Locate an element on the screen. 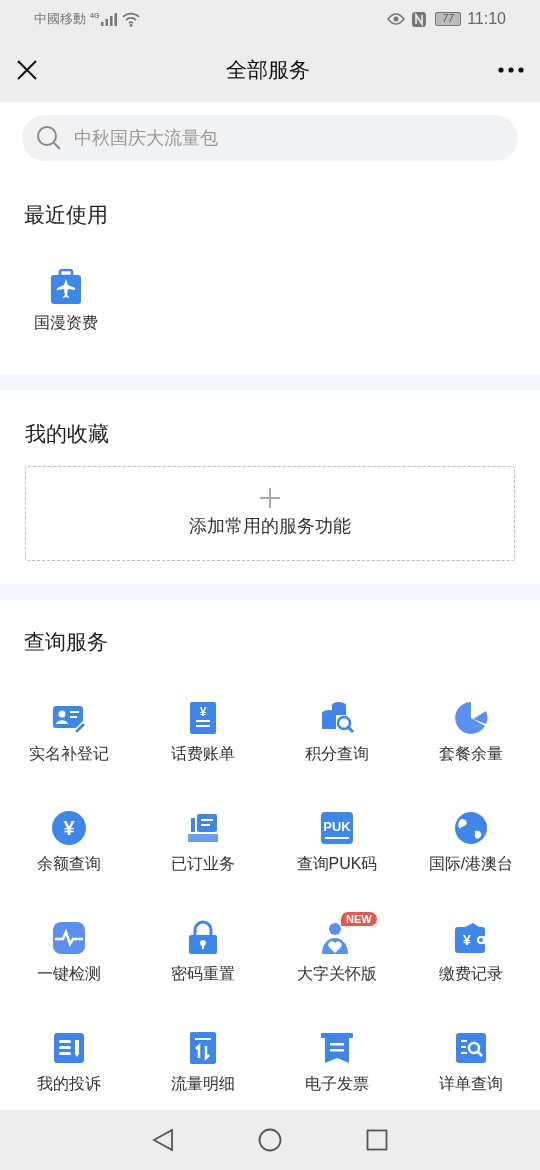 The image size is (540, 1170). coins-search-icon is located at coordinates (337, 717).